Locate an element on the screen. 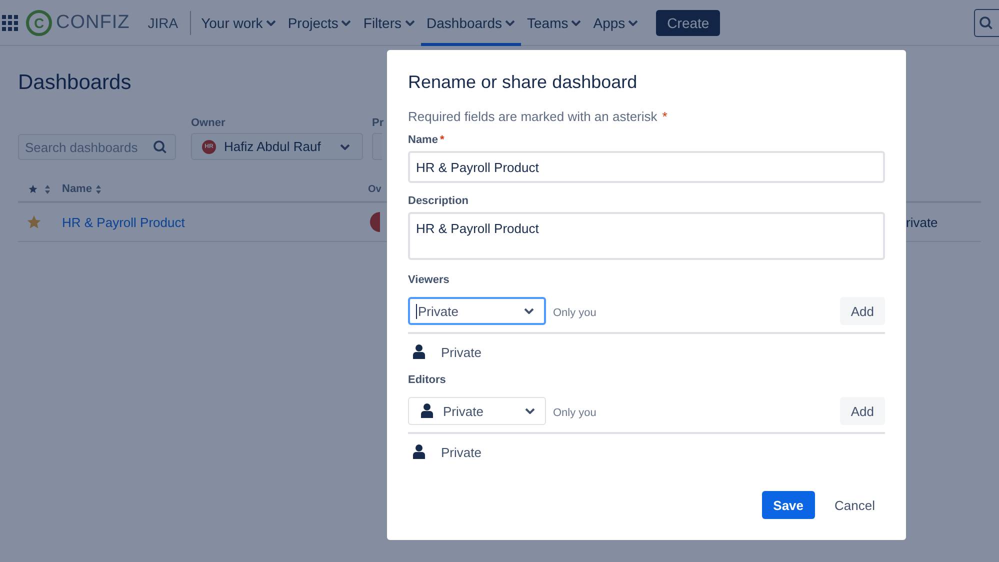 The height and width of the screenshot is (562, 999). name-field: HR & Payroll Product is located at coordinates (646, 167).